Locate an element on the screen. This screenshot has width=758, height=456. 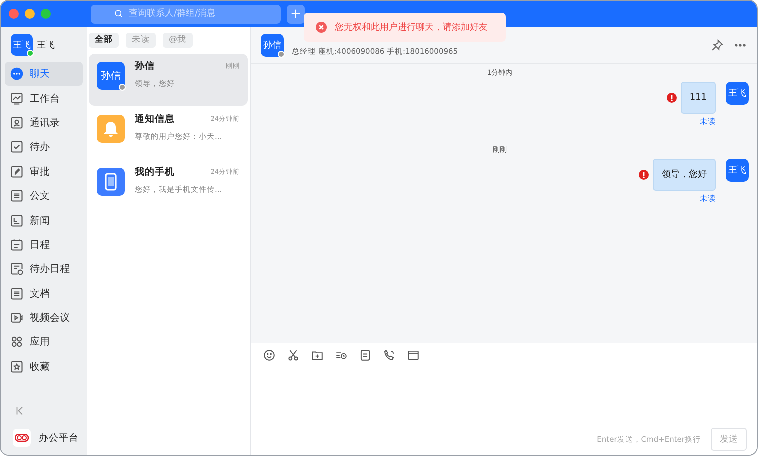
chat-bubble-icon is located at coordinates (17, 74).